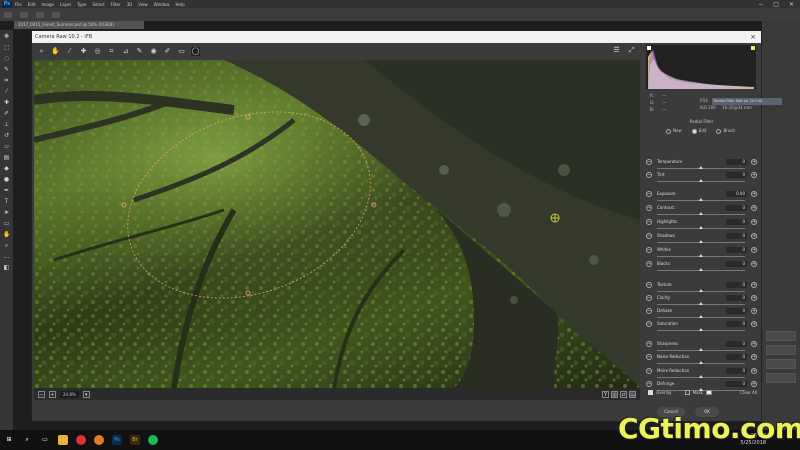  I want to click on bridge-icon: Br, so click(135, 440).